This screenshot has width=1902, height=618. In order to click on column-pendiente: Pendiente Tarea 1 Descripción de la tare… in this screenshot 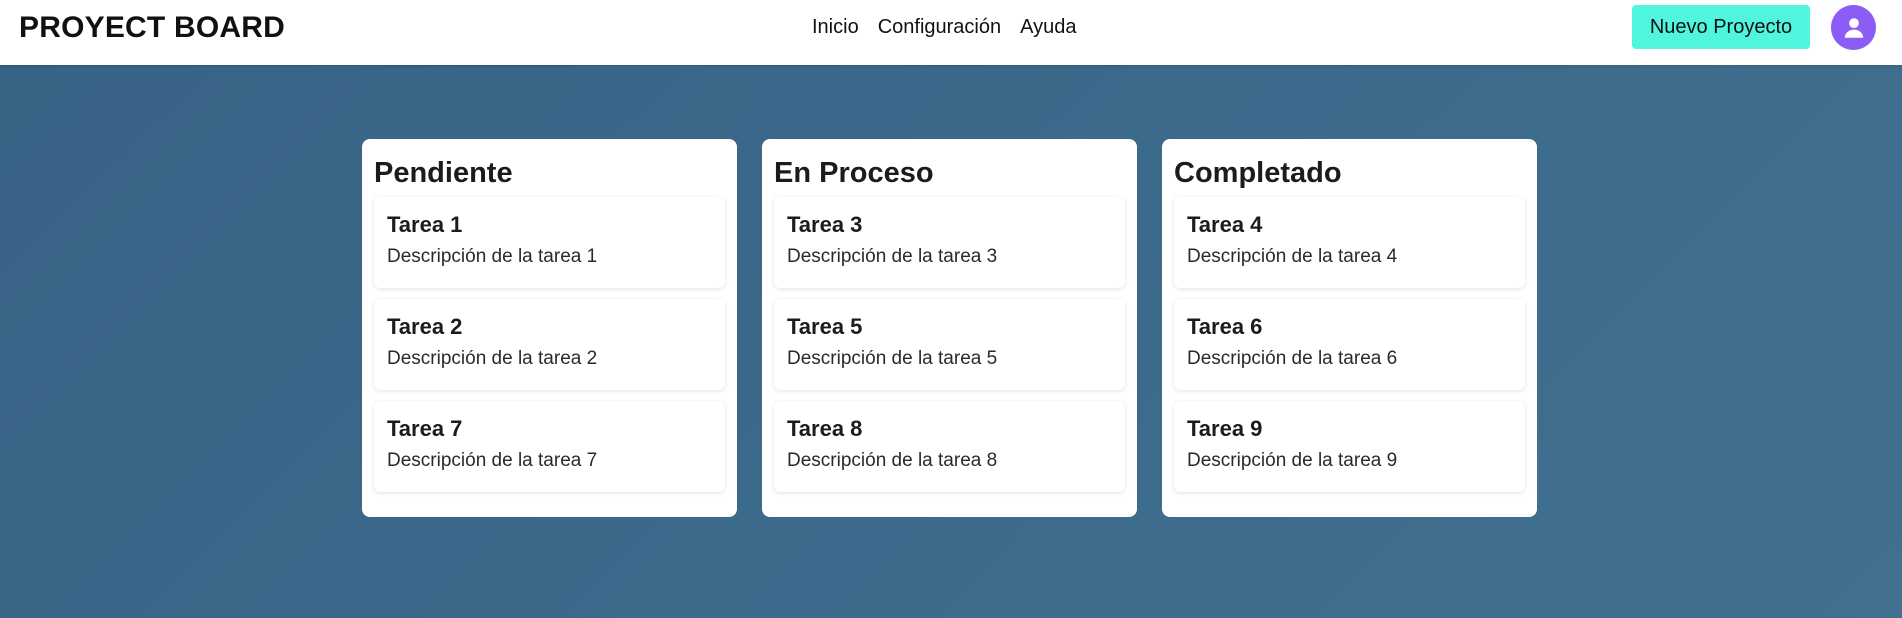, I will do `click(549, 328)`.